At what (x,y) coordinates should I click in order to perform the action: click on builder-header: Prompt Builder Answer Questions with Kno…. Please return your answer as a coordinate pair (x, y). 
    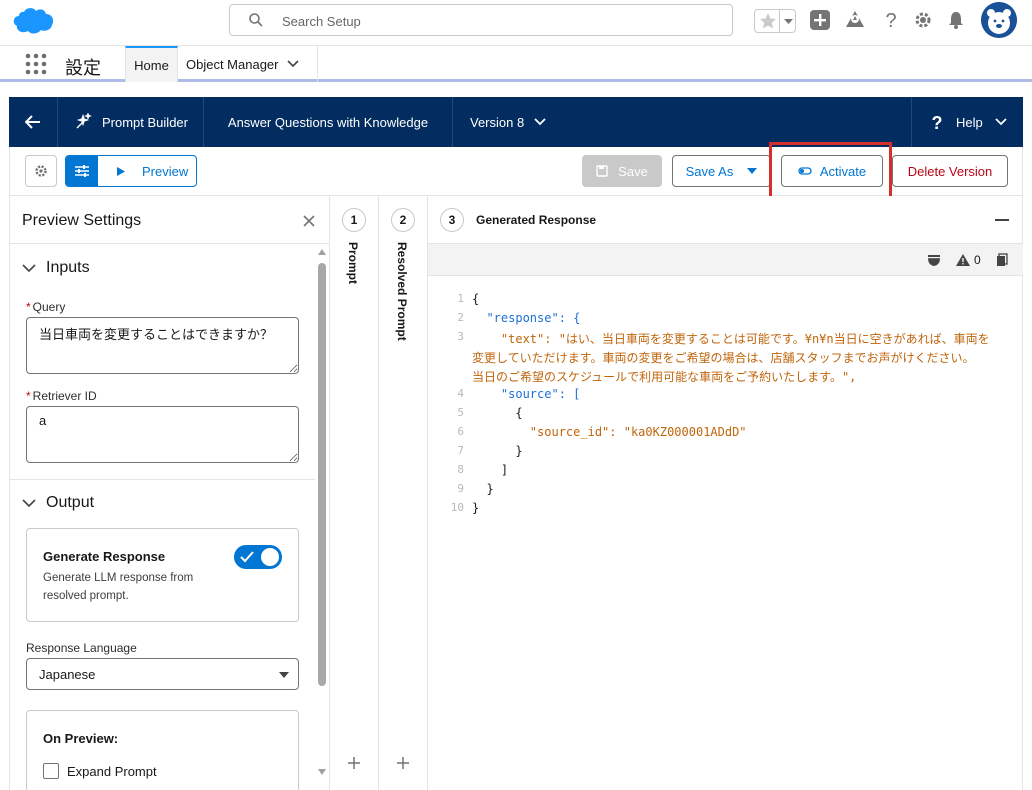
    Looking at the image, I should click on (516, 122).